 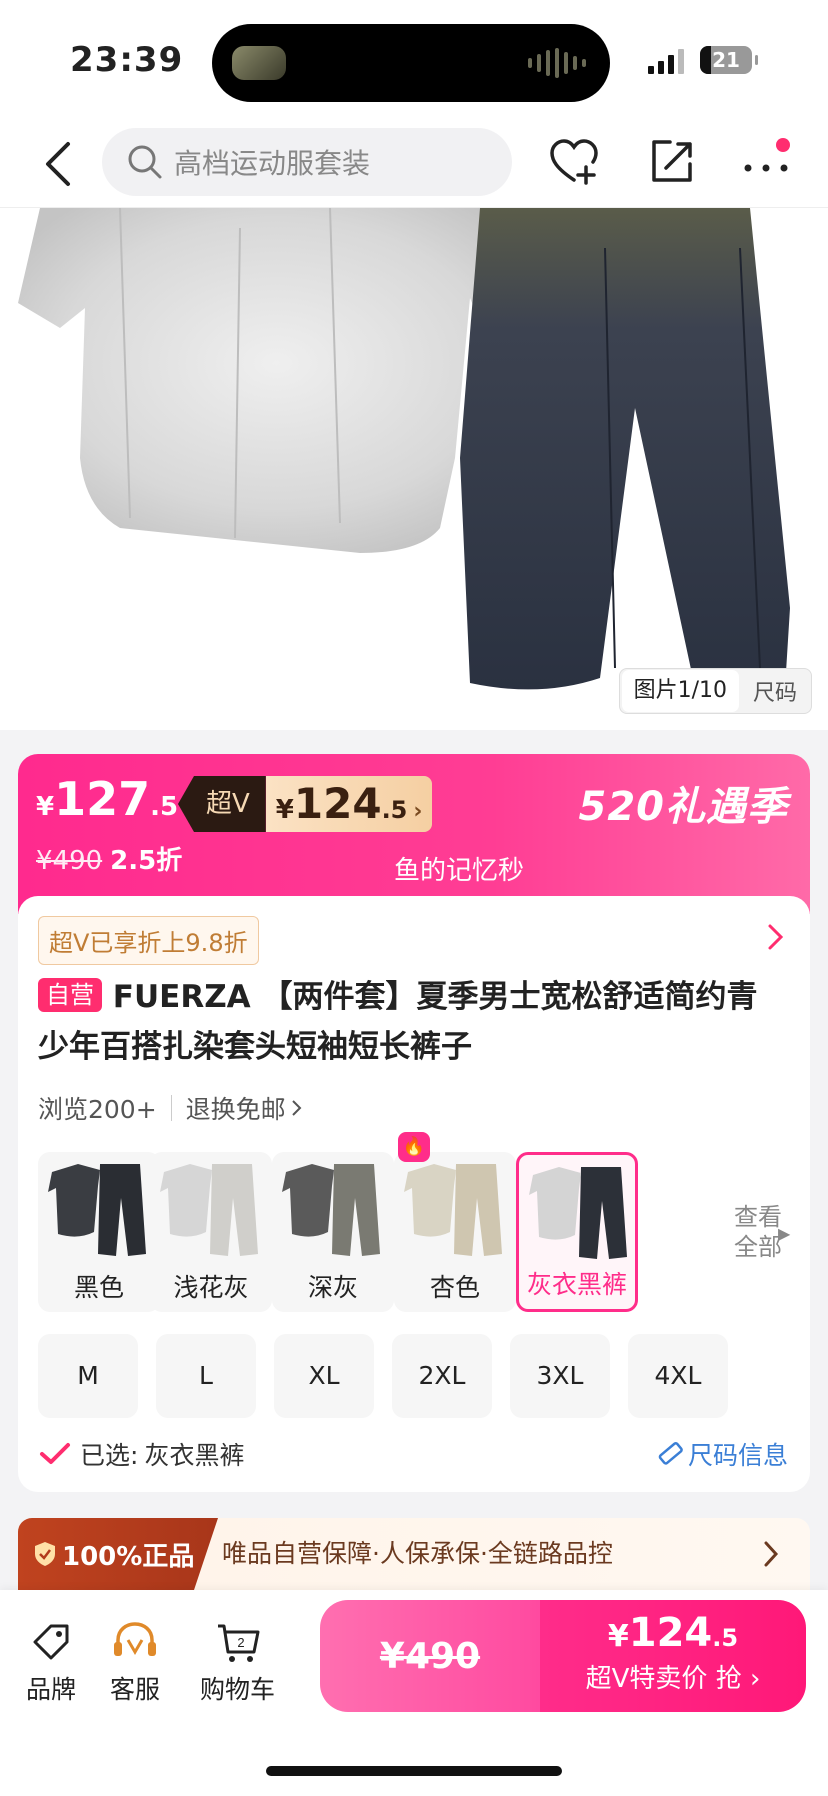 What do you see at coordinates (238, 1689) in the screenshot?
I see `cart-label: 购物车` at bounding box center [238, 1689].